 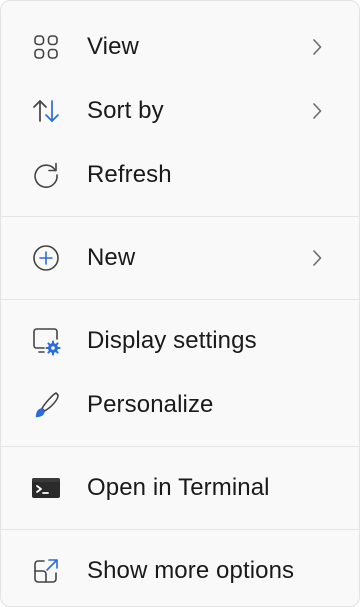 What do you see at coordinates (46, 175) in the screenshot?
I see `refresh-icon` at bounding box center [46, 175].